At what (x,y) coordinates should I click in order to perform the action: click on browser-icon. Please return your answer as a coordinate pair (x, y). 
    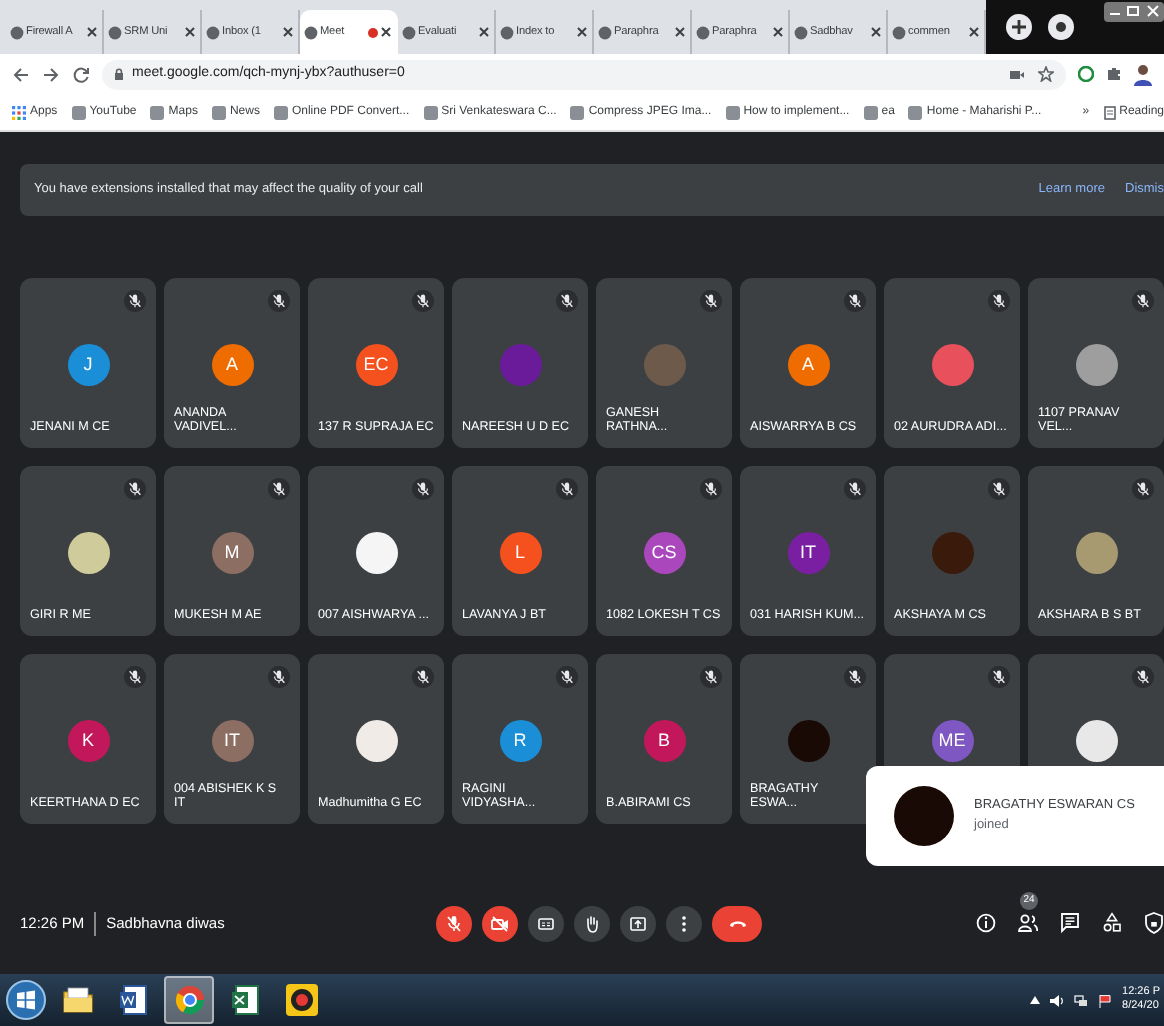
    Looking at the image, I should click on (189, 1000).